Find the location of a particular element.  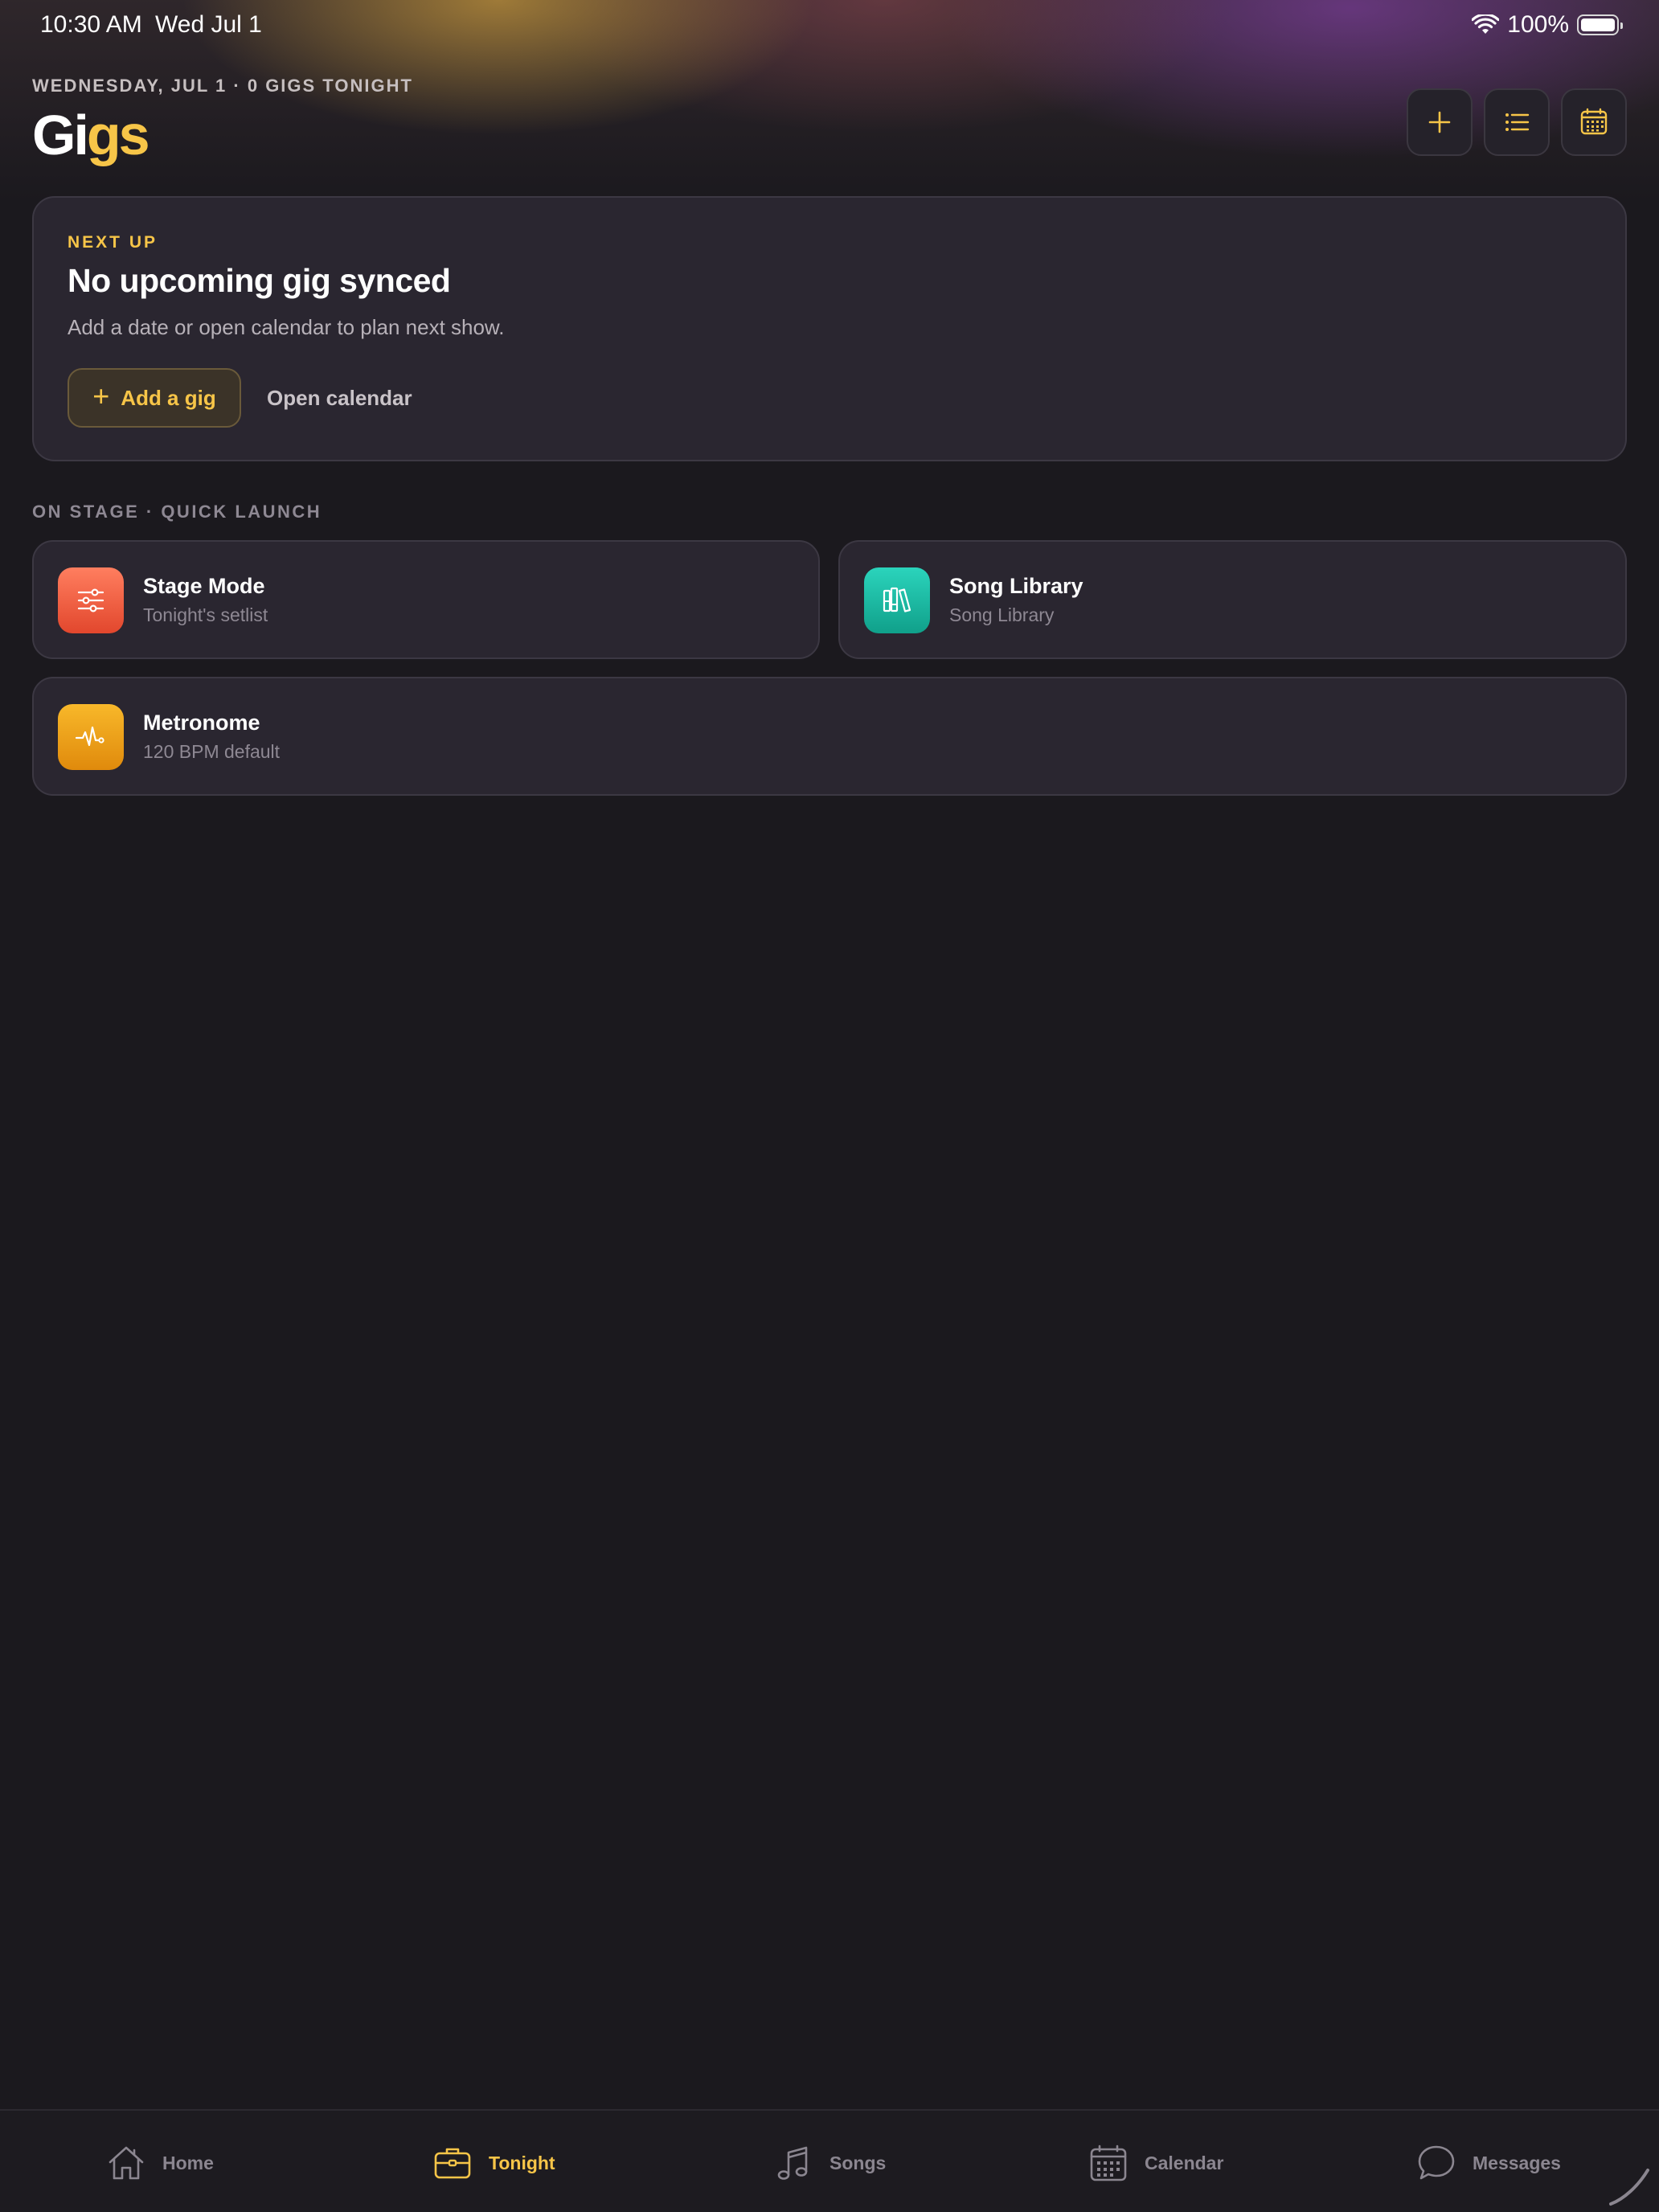

page-title-part2: gs is located at coordinates (118, 135).